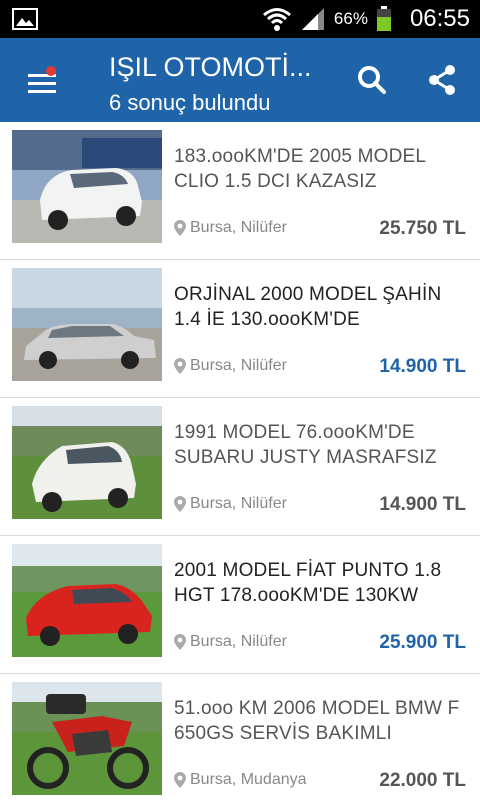  Describe the element at coordinates (422, 228) in the screenshot. I see `listing-price: 25.750 TL` at that location.